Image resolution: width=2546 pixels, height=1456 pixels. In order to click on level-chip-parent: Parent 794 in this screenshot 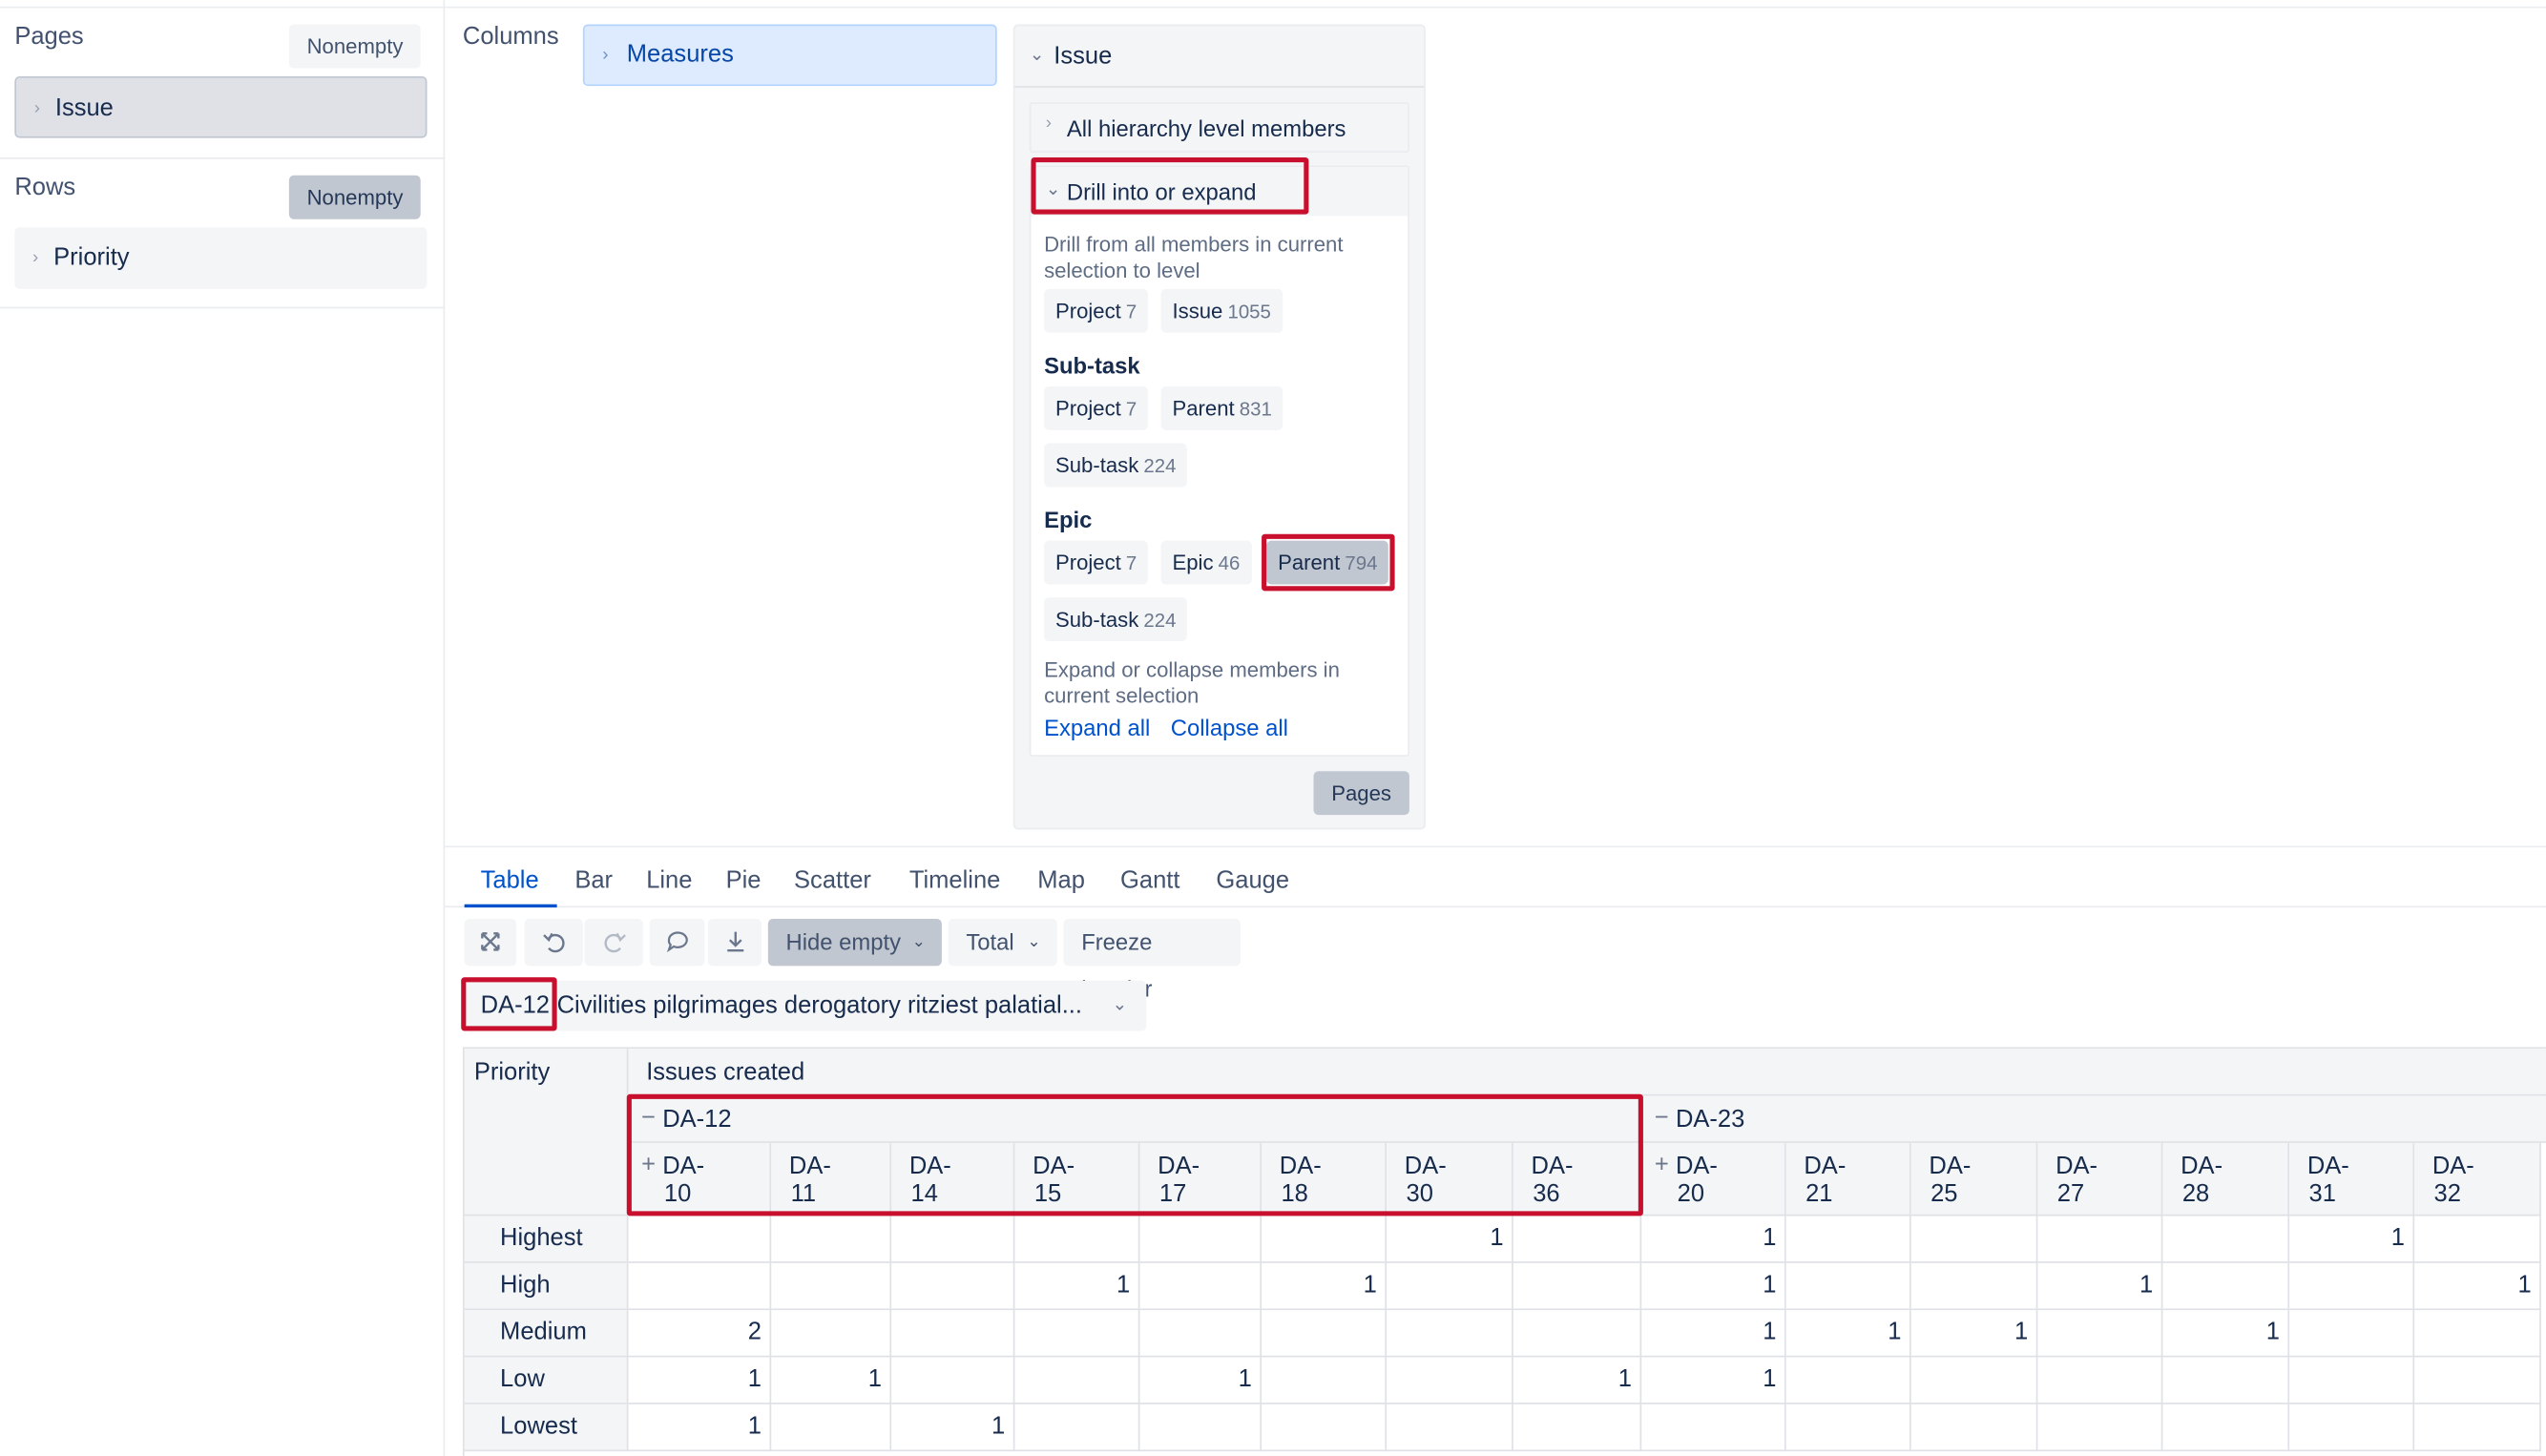, I will do `click(1328, 563)`.